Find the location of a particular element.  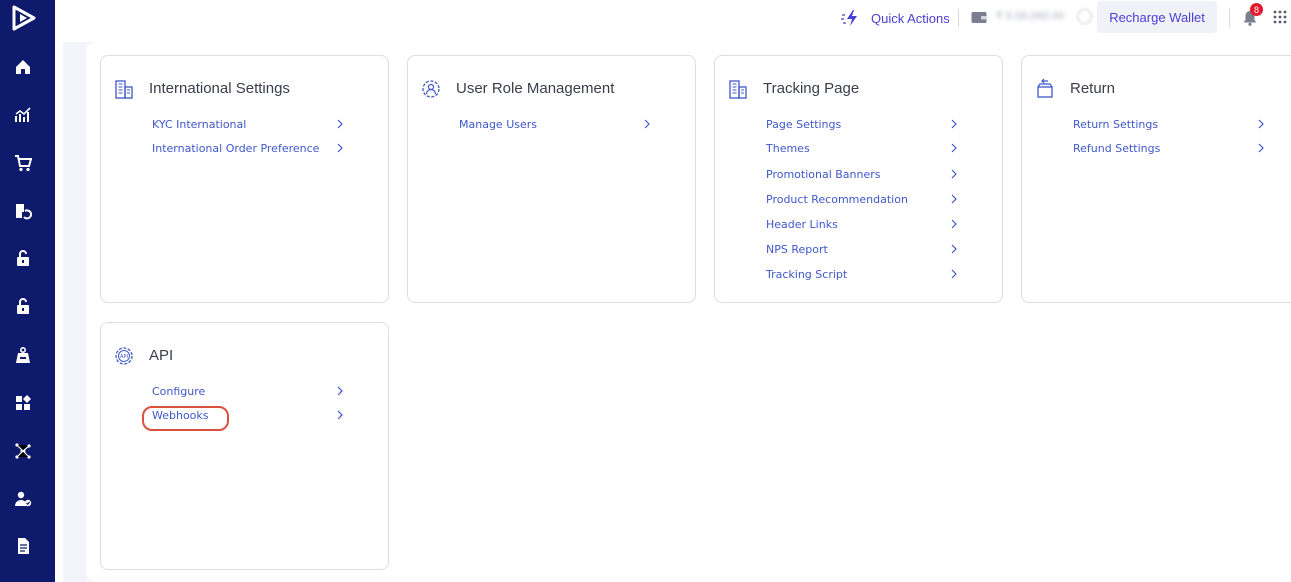

card-title: International Settings is located at coordinates (219, 88).